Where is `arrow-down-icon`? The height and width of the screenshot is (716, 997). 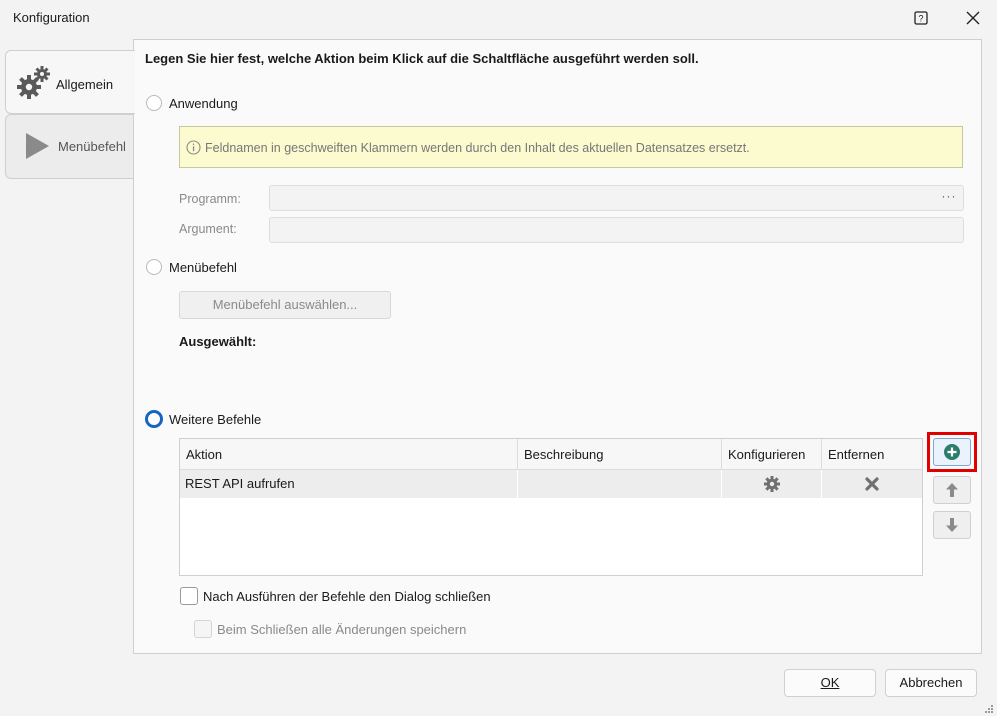 arrow-down-icon is located at coordinates (952, 525).